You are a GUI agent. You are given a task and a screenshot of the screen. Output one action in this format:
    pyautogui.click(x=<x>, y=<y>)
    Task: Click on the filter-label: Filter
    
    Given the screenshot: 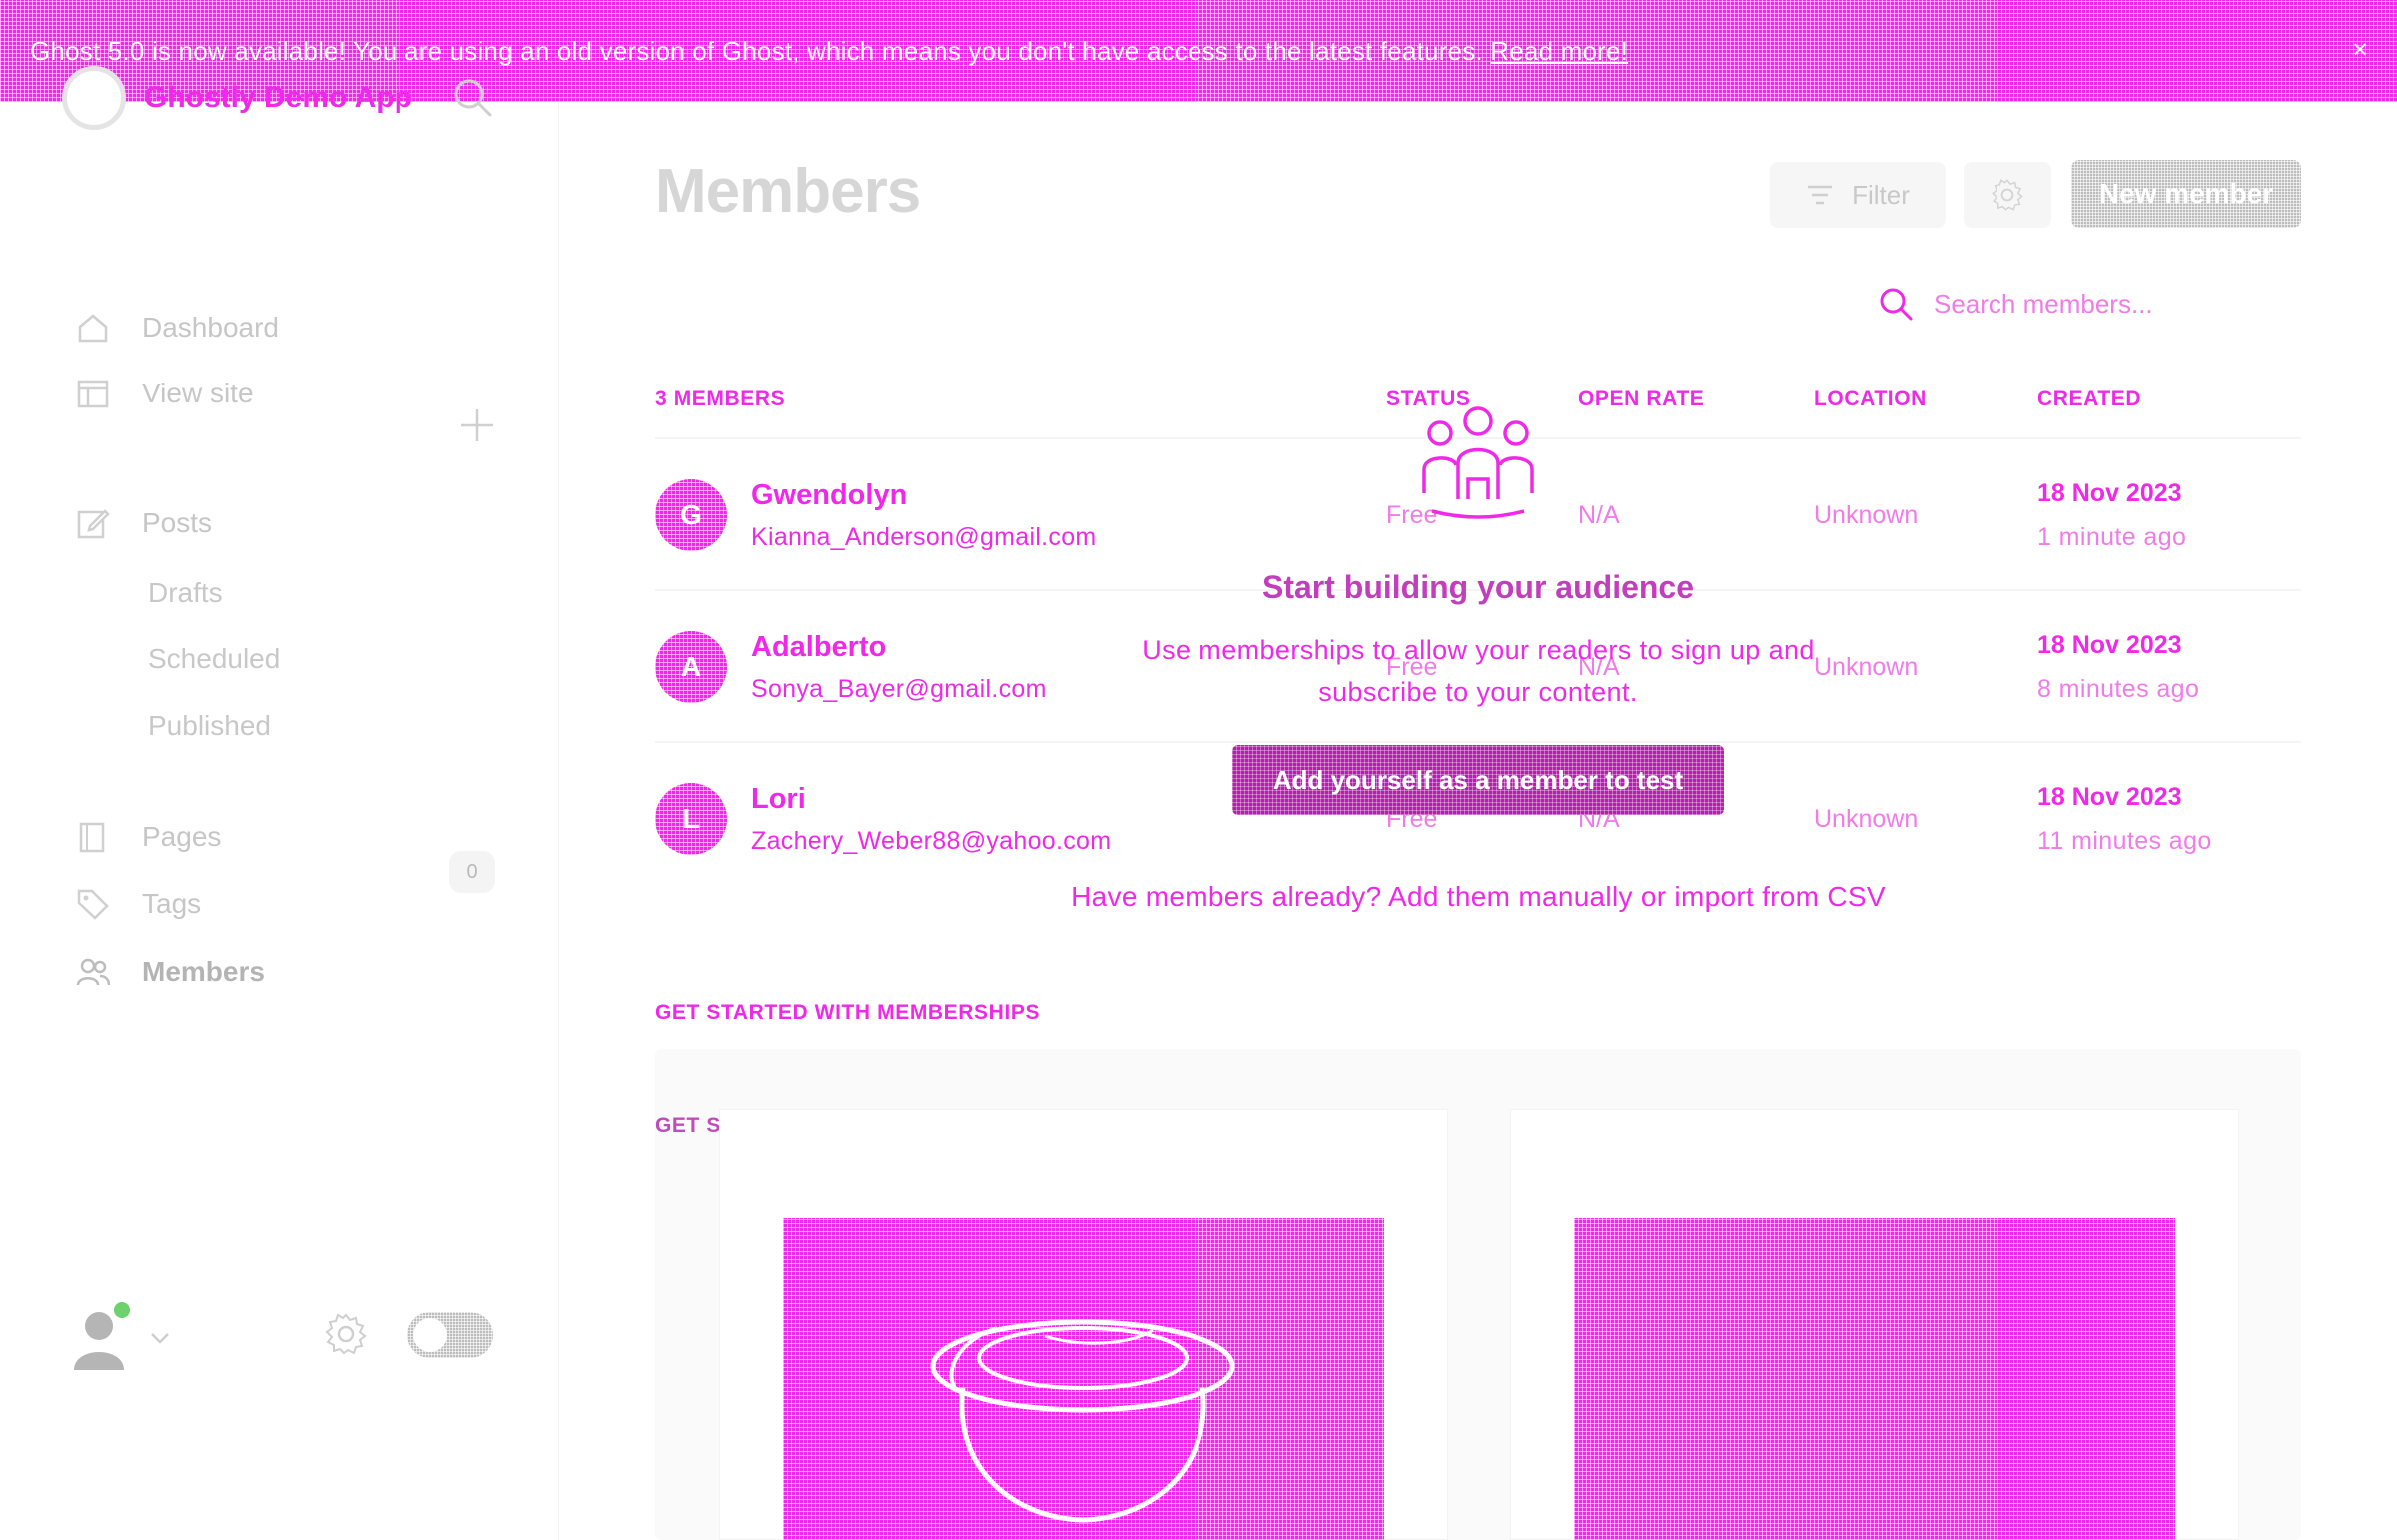 What is the action you would take?
    pyautogui.click(x=1881, y=195)
    